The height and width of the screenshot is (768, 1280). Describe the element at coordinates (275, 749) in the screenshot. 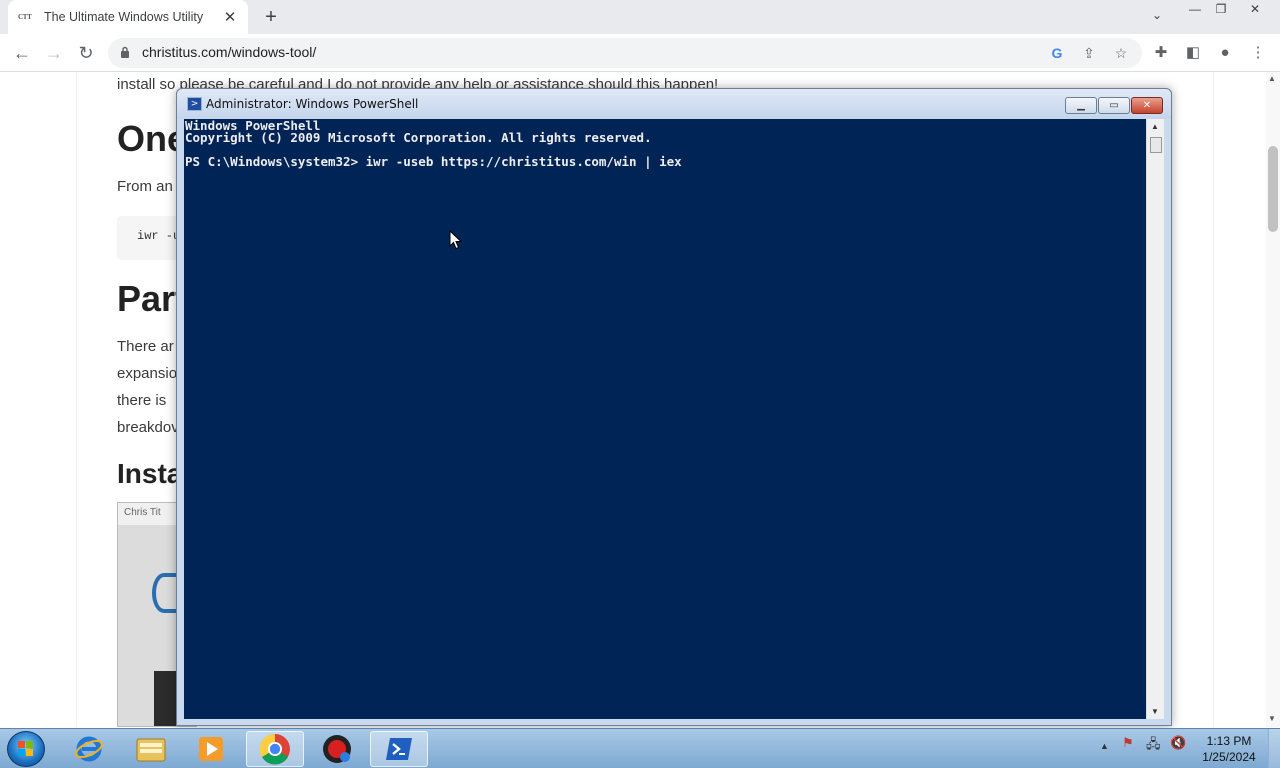

I see `chrome-taskbar-icon` at that location.